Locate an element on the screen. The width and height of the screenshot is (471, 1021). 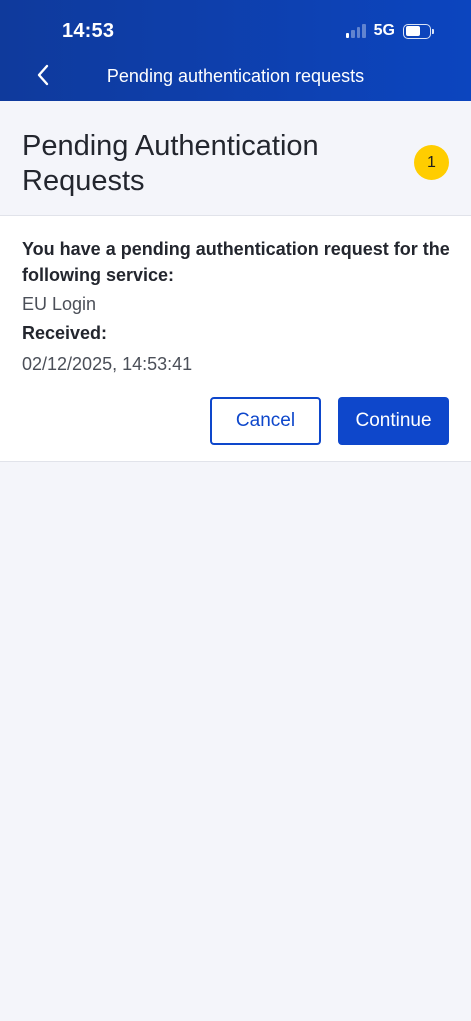
nav-title: Pending authentication requests is located at coordinates (235, 76).